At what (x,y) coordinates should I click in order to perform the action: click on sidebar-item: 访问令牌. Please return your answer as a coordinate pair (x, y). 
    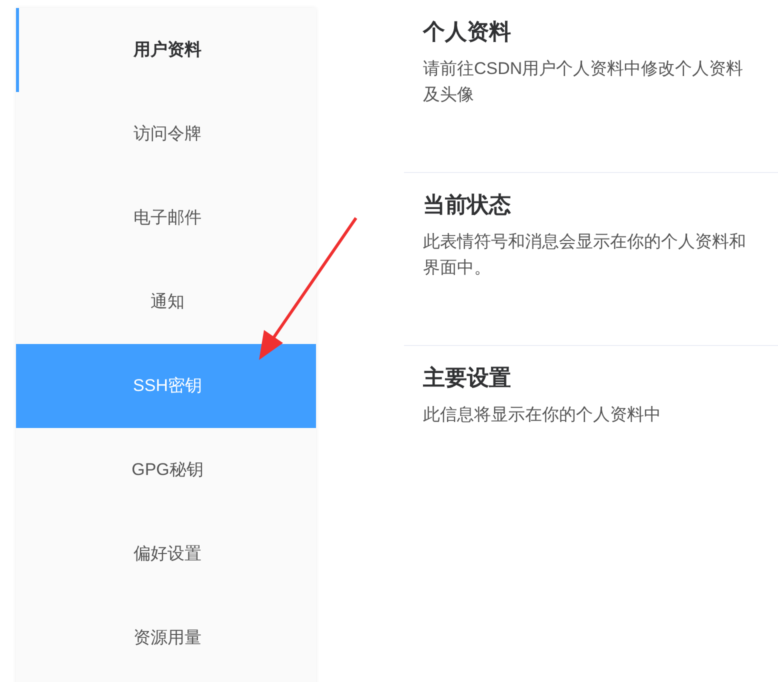
    Looking at the image, I should click on (166, 134).